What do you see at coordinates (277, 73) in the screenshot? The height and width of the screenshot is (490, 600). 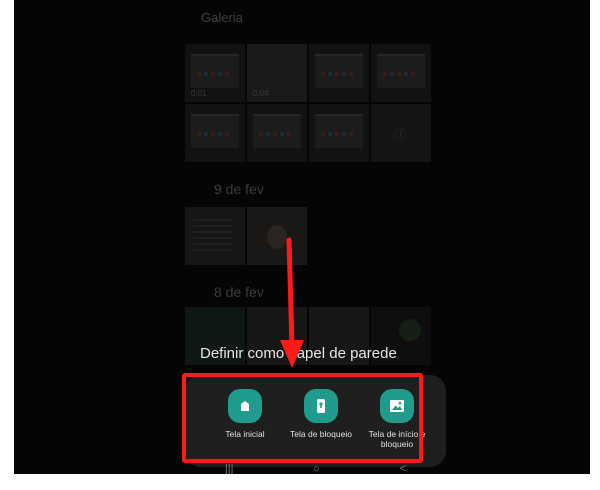 I see `photo-thumbnail: 0:04` at bounding box center [277, 73].